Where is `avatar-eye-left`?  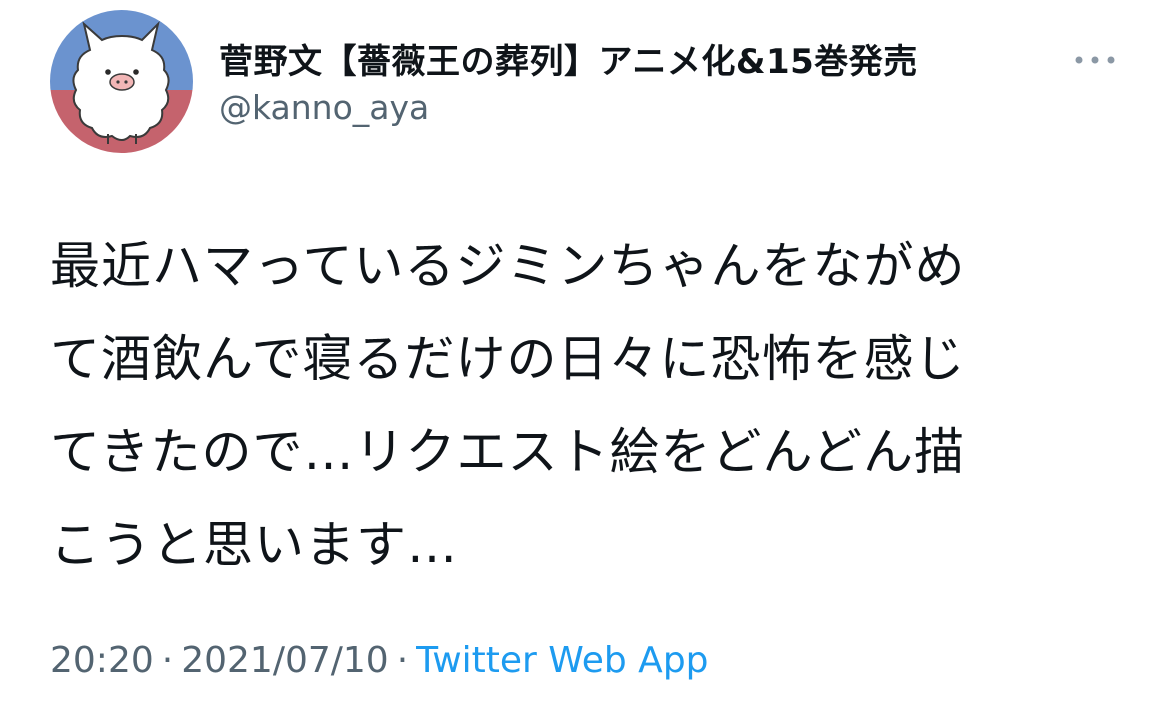
avatar-eye-left is located at coordinates (108, 72).